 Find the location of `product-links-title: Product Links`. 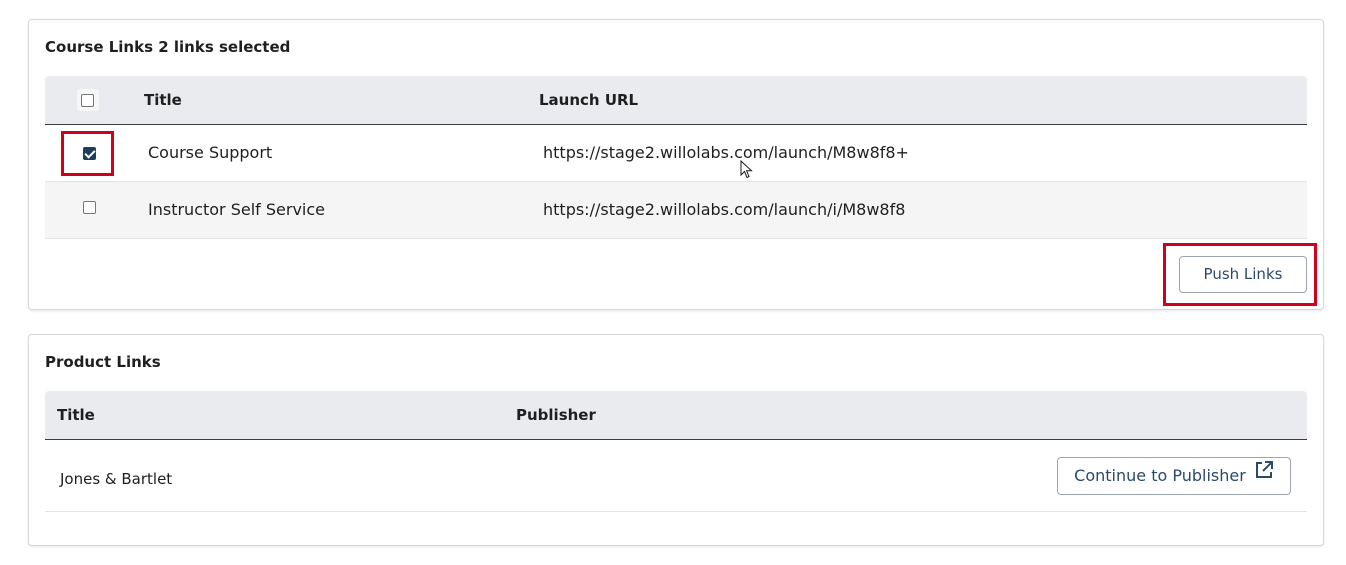

product-links-title: Product Links is located at coordinates (103, 362).